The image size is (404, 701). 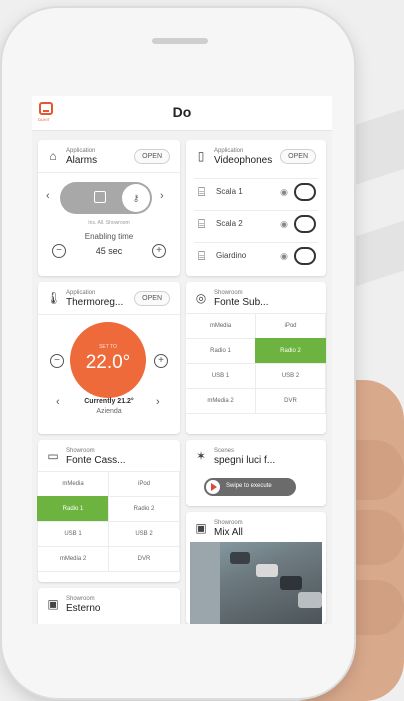 I want to click on esterno-category: Showroom, so click(x=80, y=599).